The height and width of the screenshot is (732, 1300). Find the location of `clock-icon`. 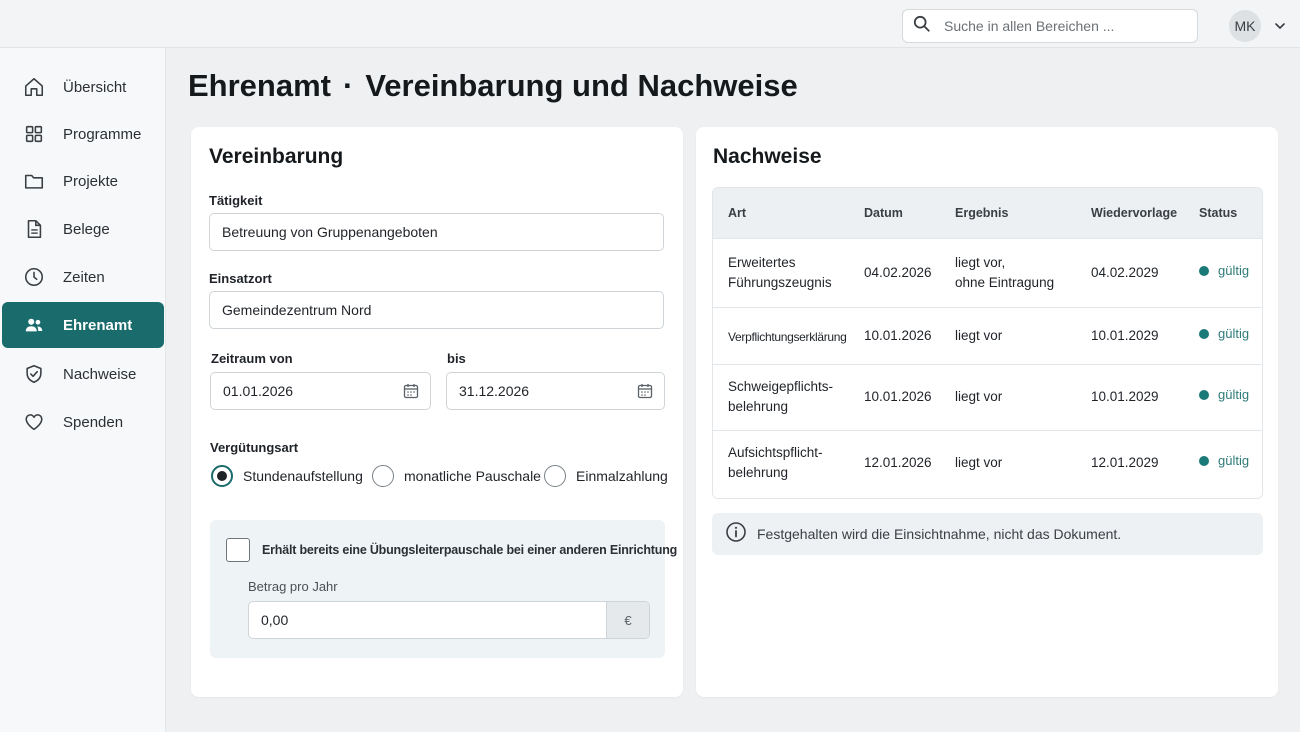

clock-icon is located at coordinates (34, 277).